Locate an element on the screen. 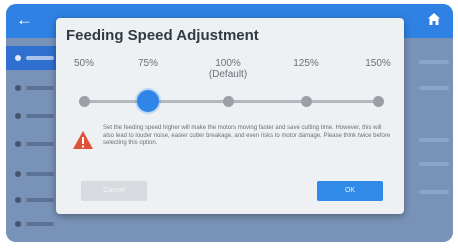 Image resolution: width=458 pixels, height=248 pixels. dialog-title: Feeding Speed Adjustment is located at coordinates (162, 35).